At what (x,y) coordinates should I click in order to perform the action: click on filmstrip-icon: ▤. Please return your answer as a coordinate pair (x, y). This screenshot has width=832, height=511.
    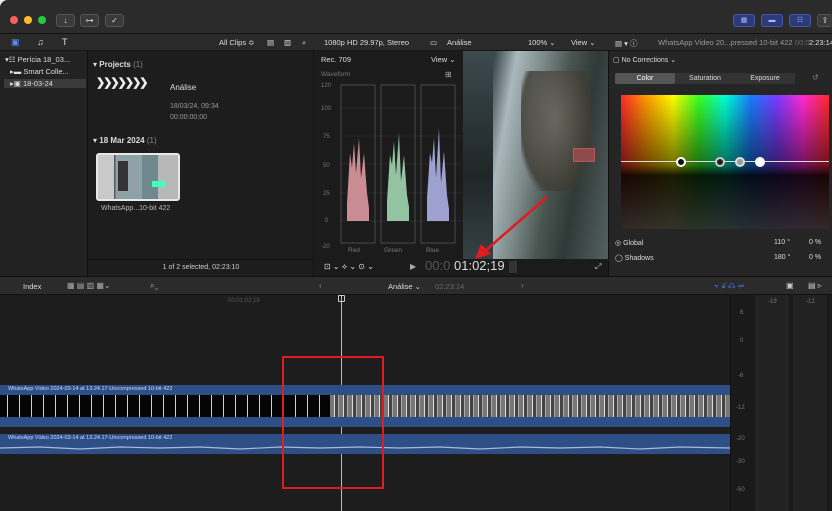
    Looking at the image, I should click on (270, 42).